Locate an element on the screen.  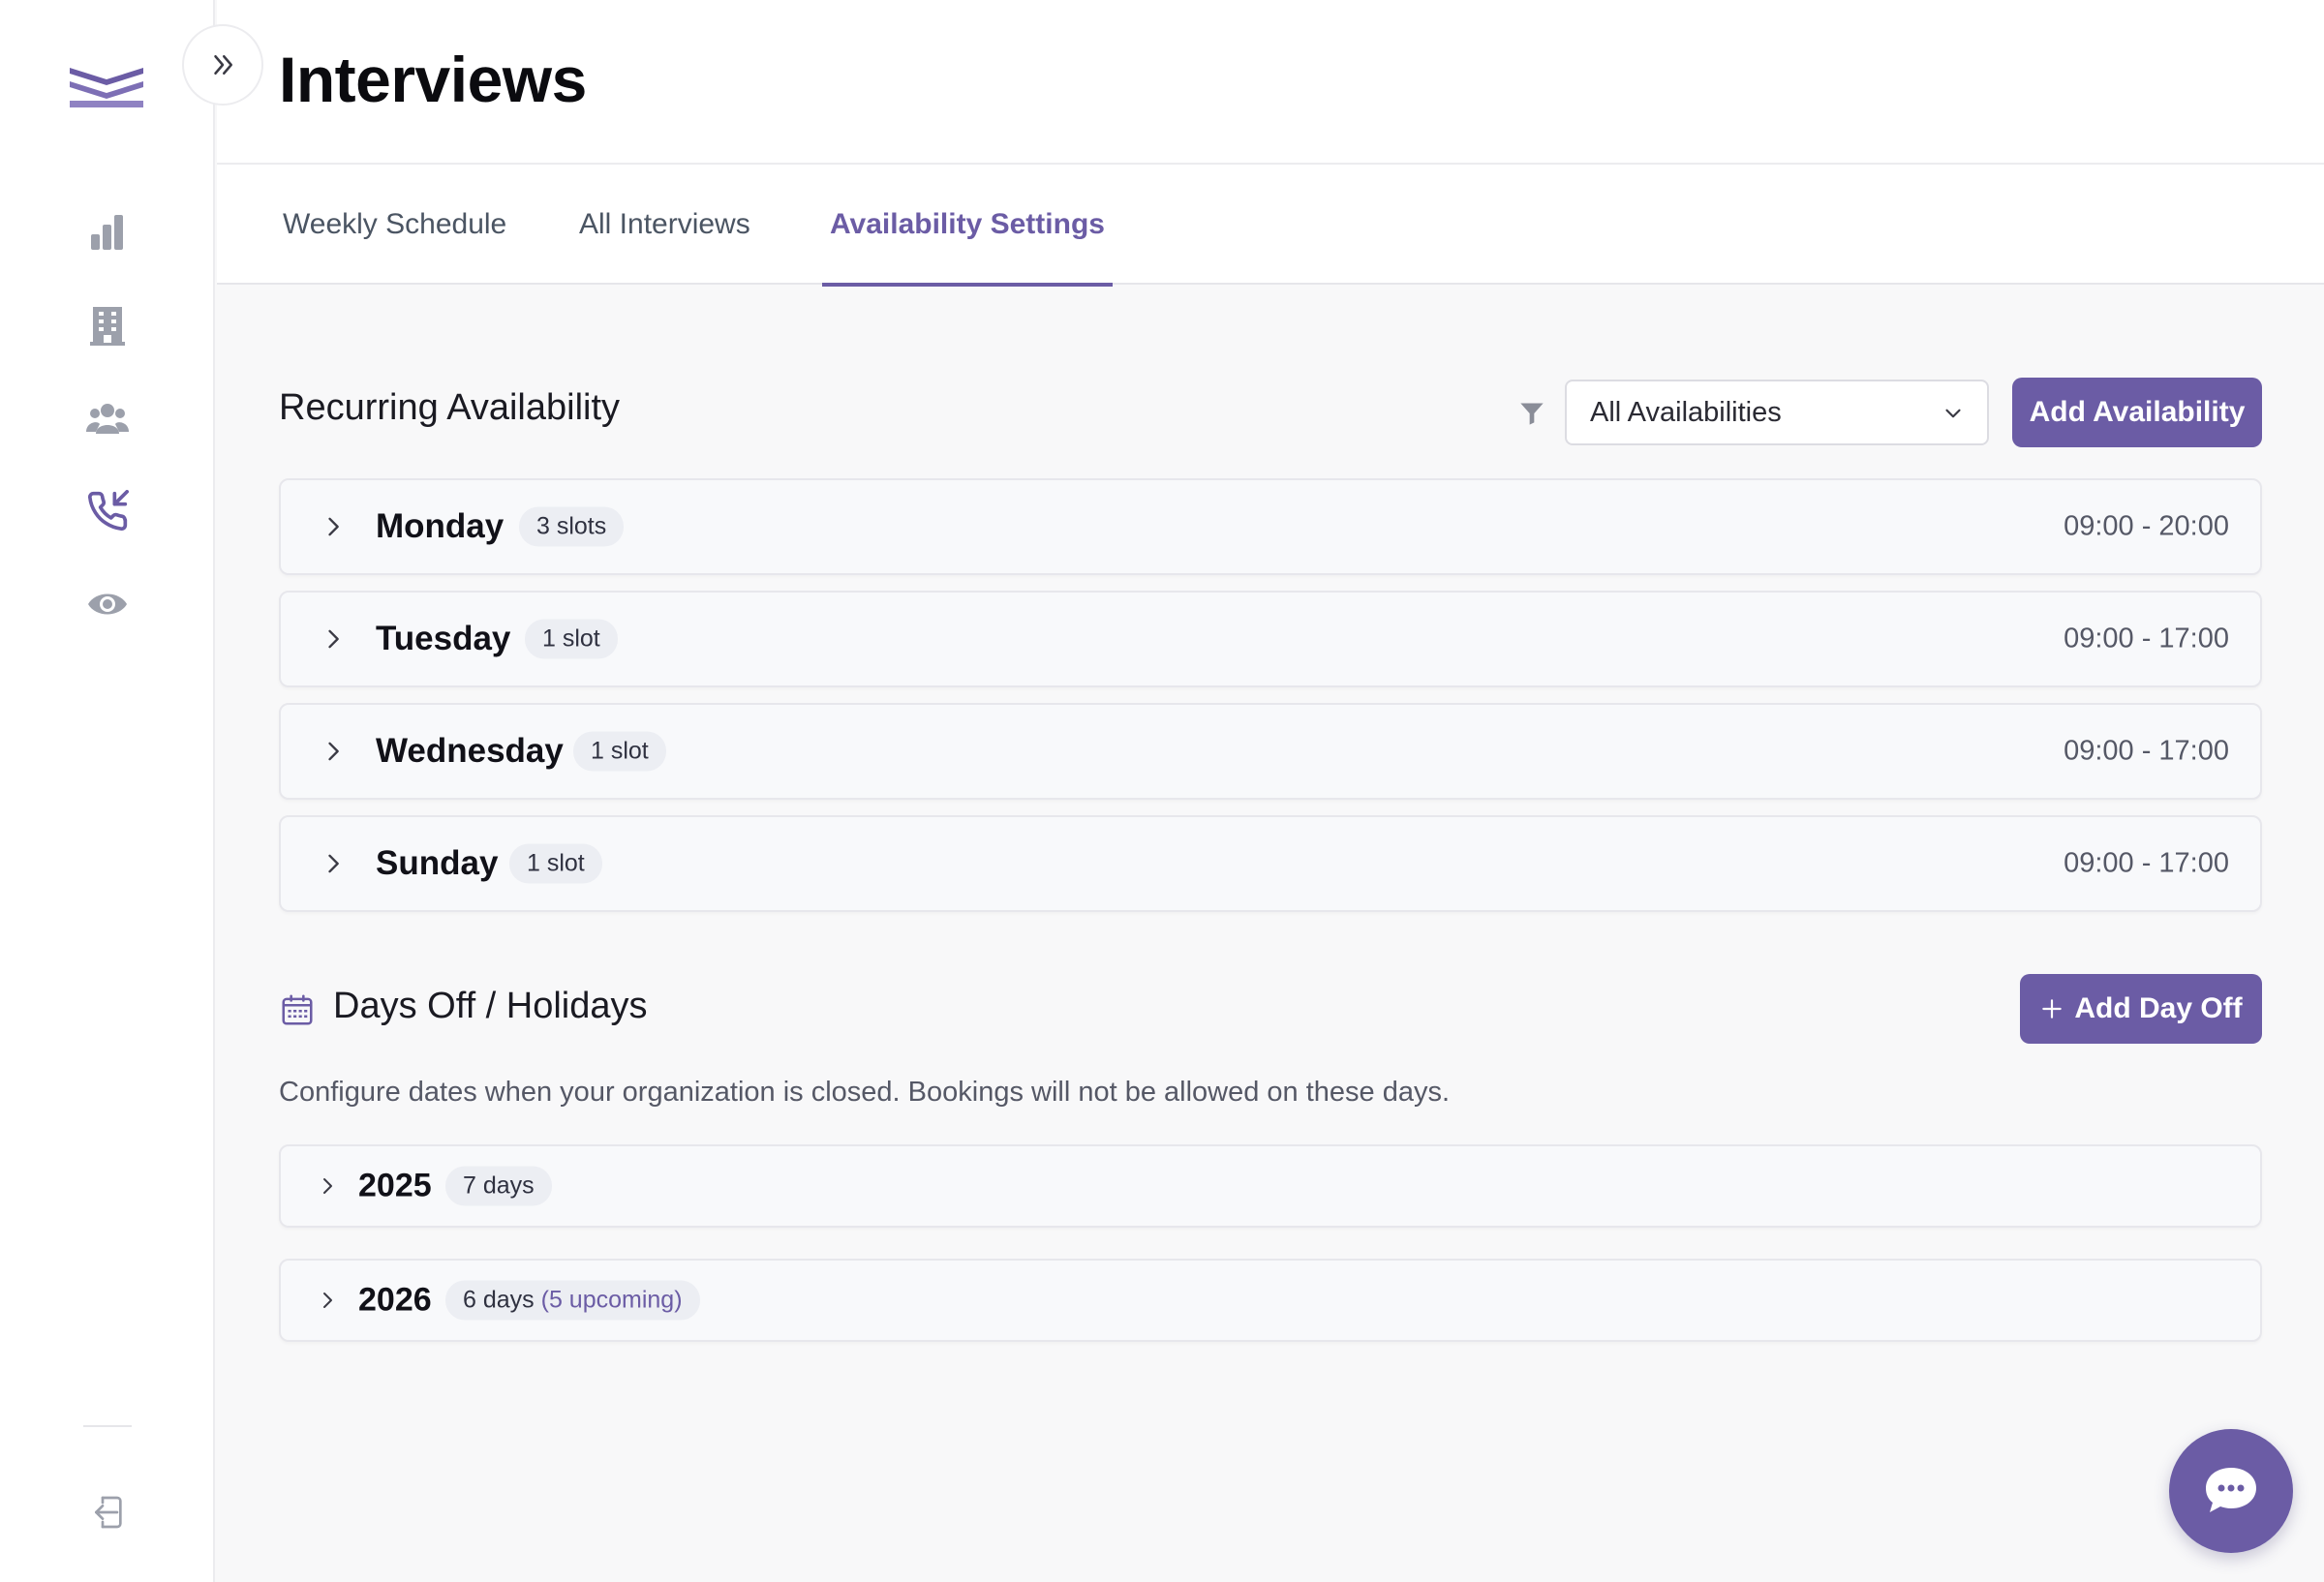
availability-filter-value: All Availabilities is located at coordinates (1686, 412).